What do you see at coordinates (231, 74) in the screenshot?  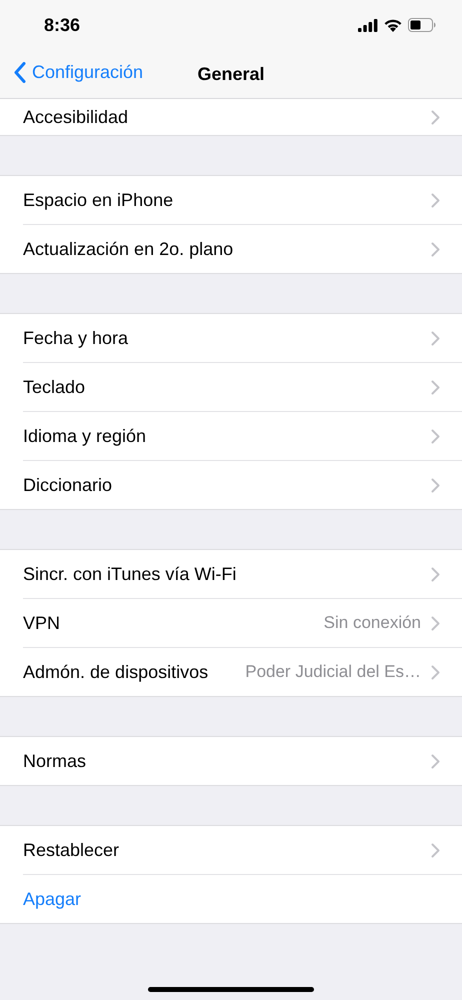 I see `nav-title: General` at bounding box center [231, 74].